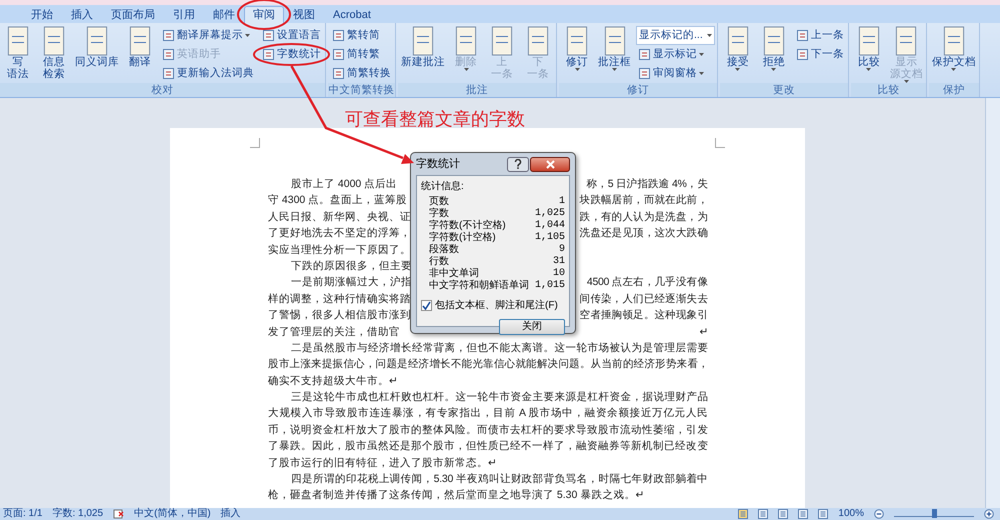 This screenshot has height=520, width=1000. What do you see at coordinates (361, 90) in the screenshot?
I see `group-label: 中文简繁转换` at bounding box center [361, 90].